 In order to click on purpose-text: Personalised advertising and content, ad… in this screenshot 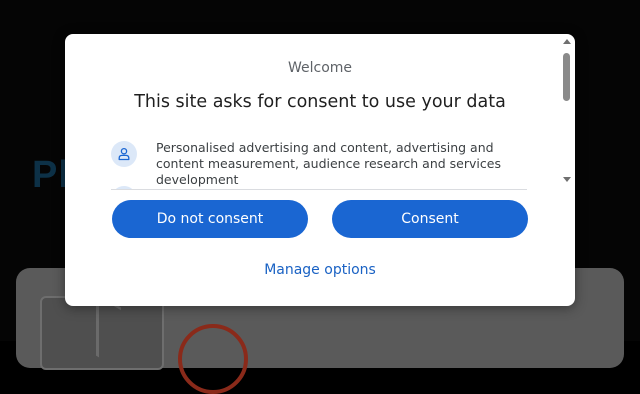, I will do `click(328, 163)`.